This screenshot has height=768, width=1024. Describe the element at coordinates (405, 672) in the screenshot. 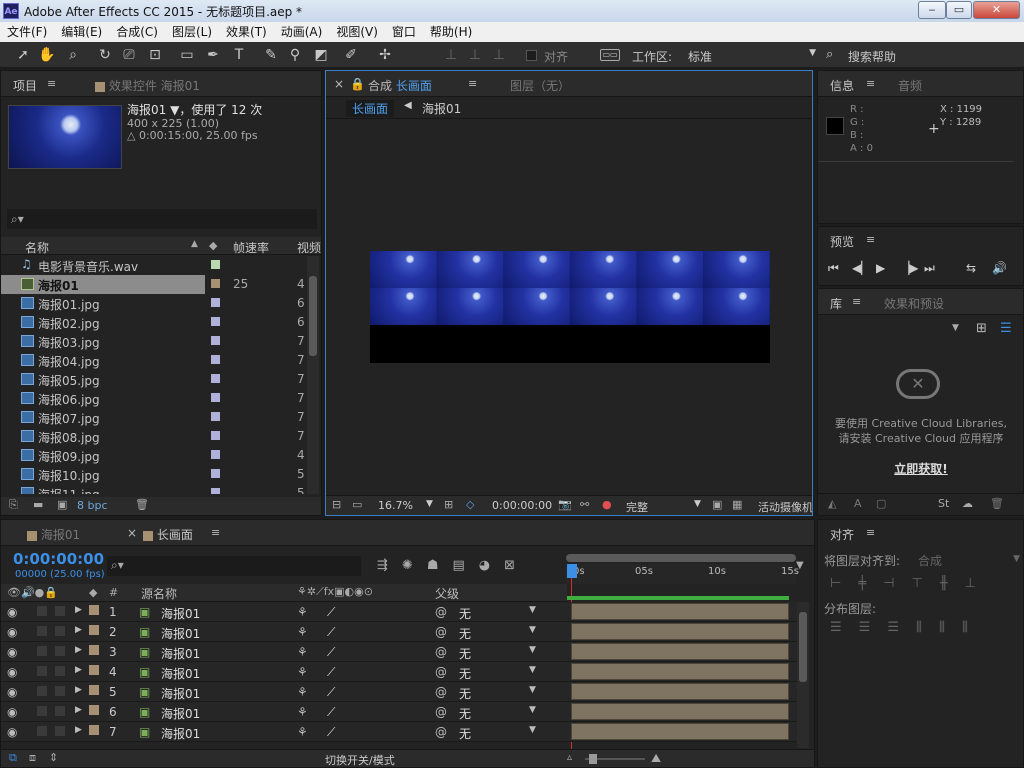

I see `table-row: ◉ ▶ 4 ▣ 海报01 ⚘ ⟋ @ 无 ▼` at that location.